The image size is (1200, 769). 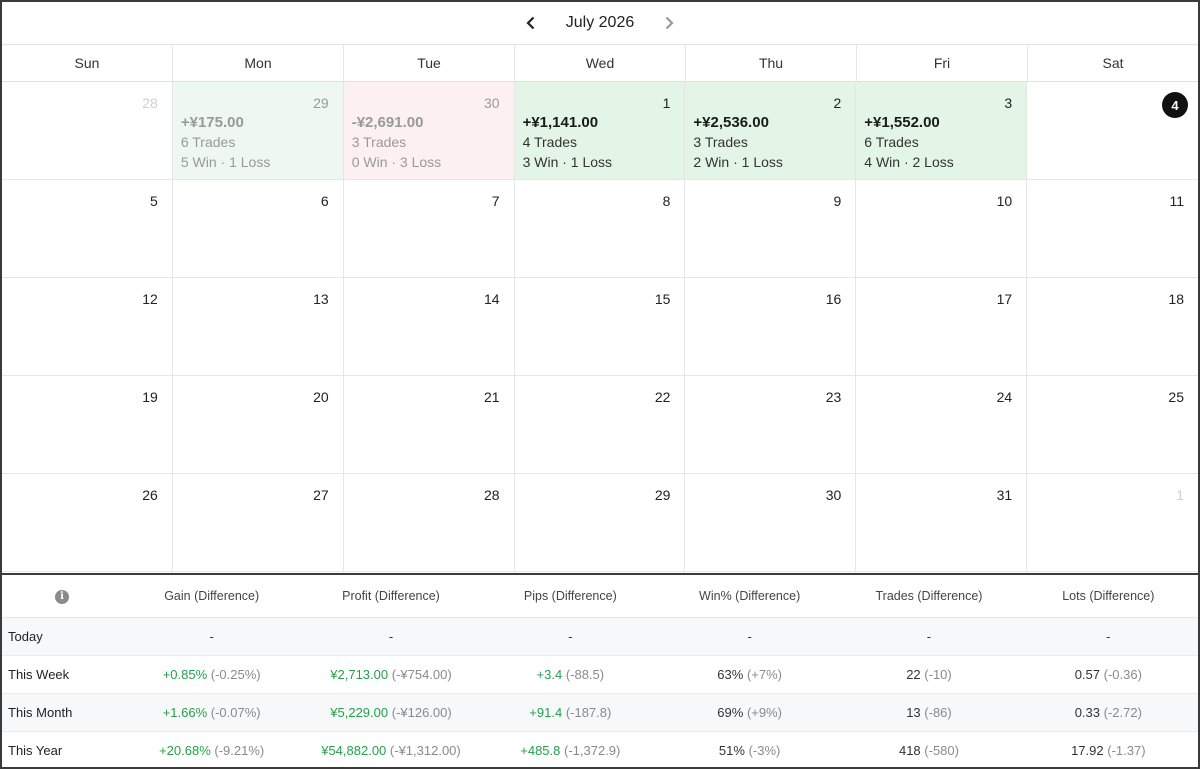 I want to click on stats-difference: (-88.5), so click(x=585, y=674).